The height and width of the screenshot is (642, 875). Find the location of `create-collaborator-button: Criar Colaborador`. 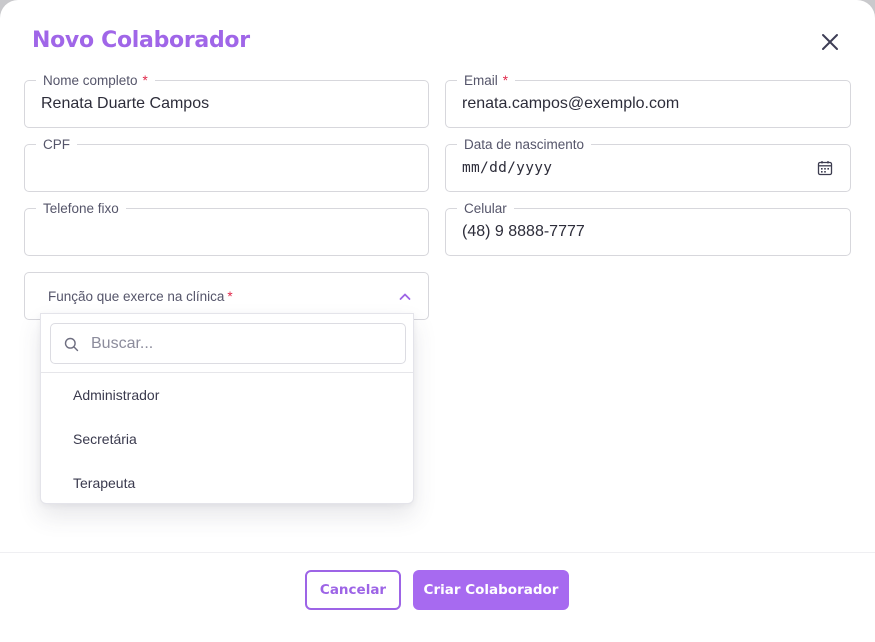

create-collaborator-button: Criar Colaborador is located at coordinates (491, 590).